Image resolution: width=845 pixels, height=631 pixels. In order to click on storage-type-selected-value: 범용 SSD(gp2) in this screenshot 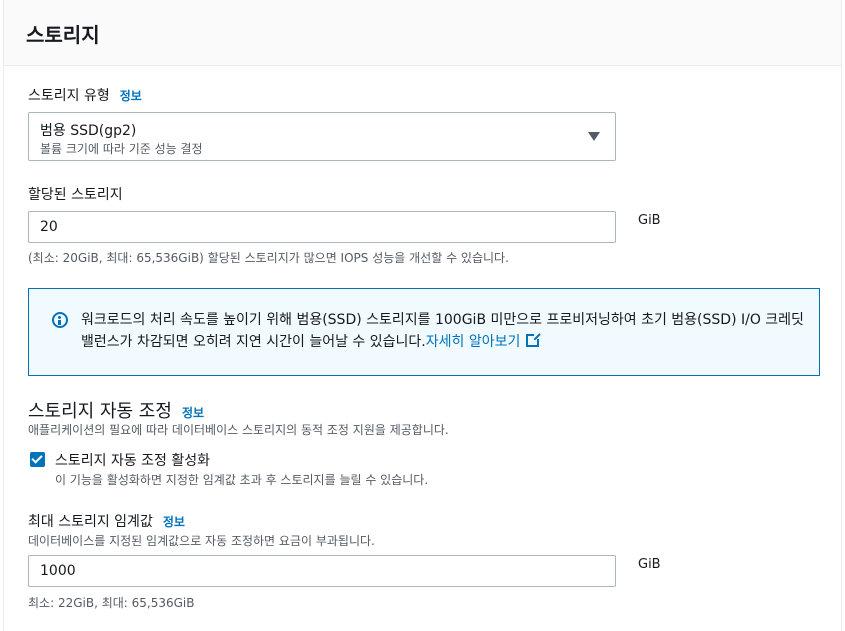, I will do `click(88, 131)`.